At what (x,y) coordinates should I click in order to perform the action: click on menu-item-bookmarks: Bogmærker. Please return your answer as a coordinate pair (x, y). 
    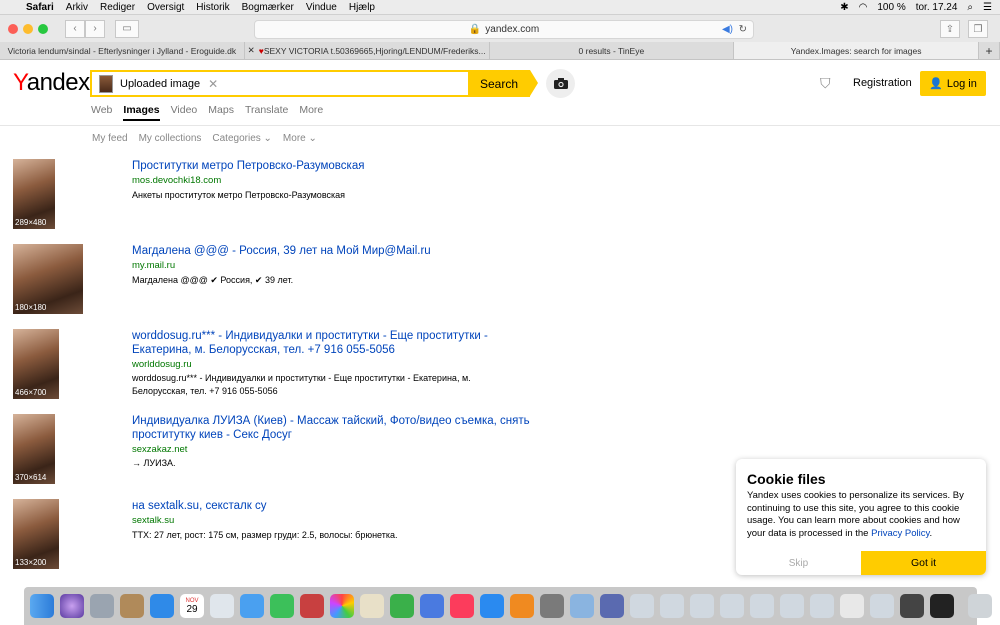
    Looking at the image, I should click on (268, 7).